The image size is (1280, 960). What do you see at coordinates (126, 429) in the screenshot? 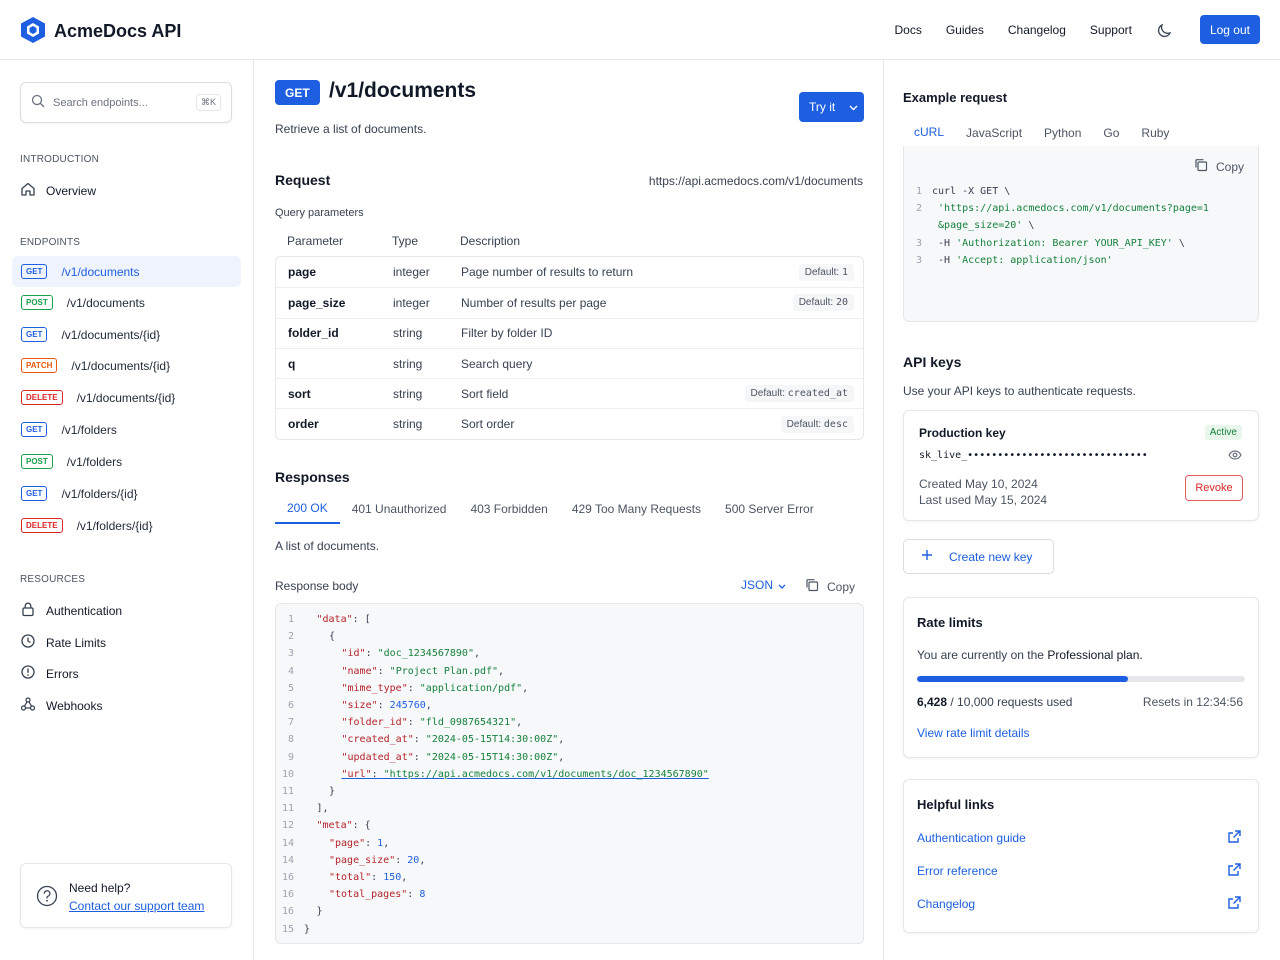
I see `sidebar-endpoint-get-folders: GET /v1/folders` at bounding box center [126, 429].